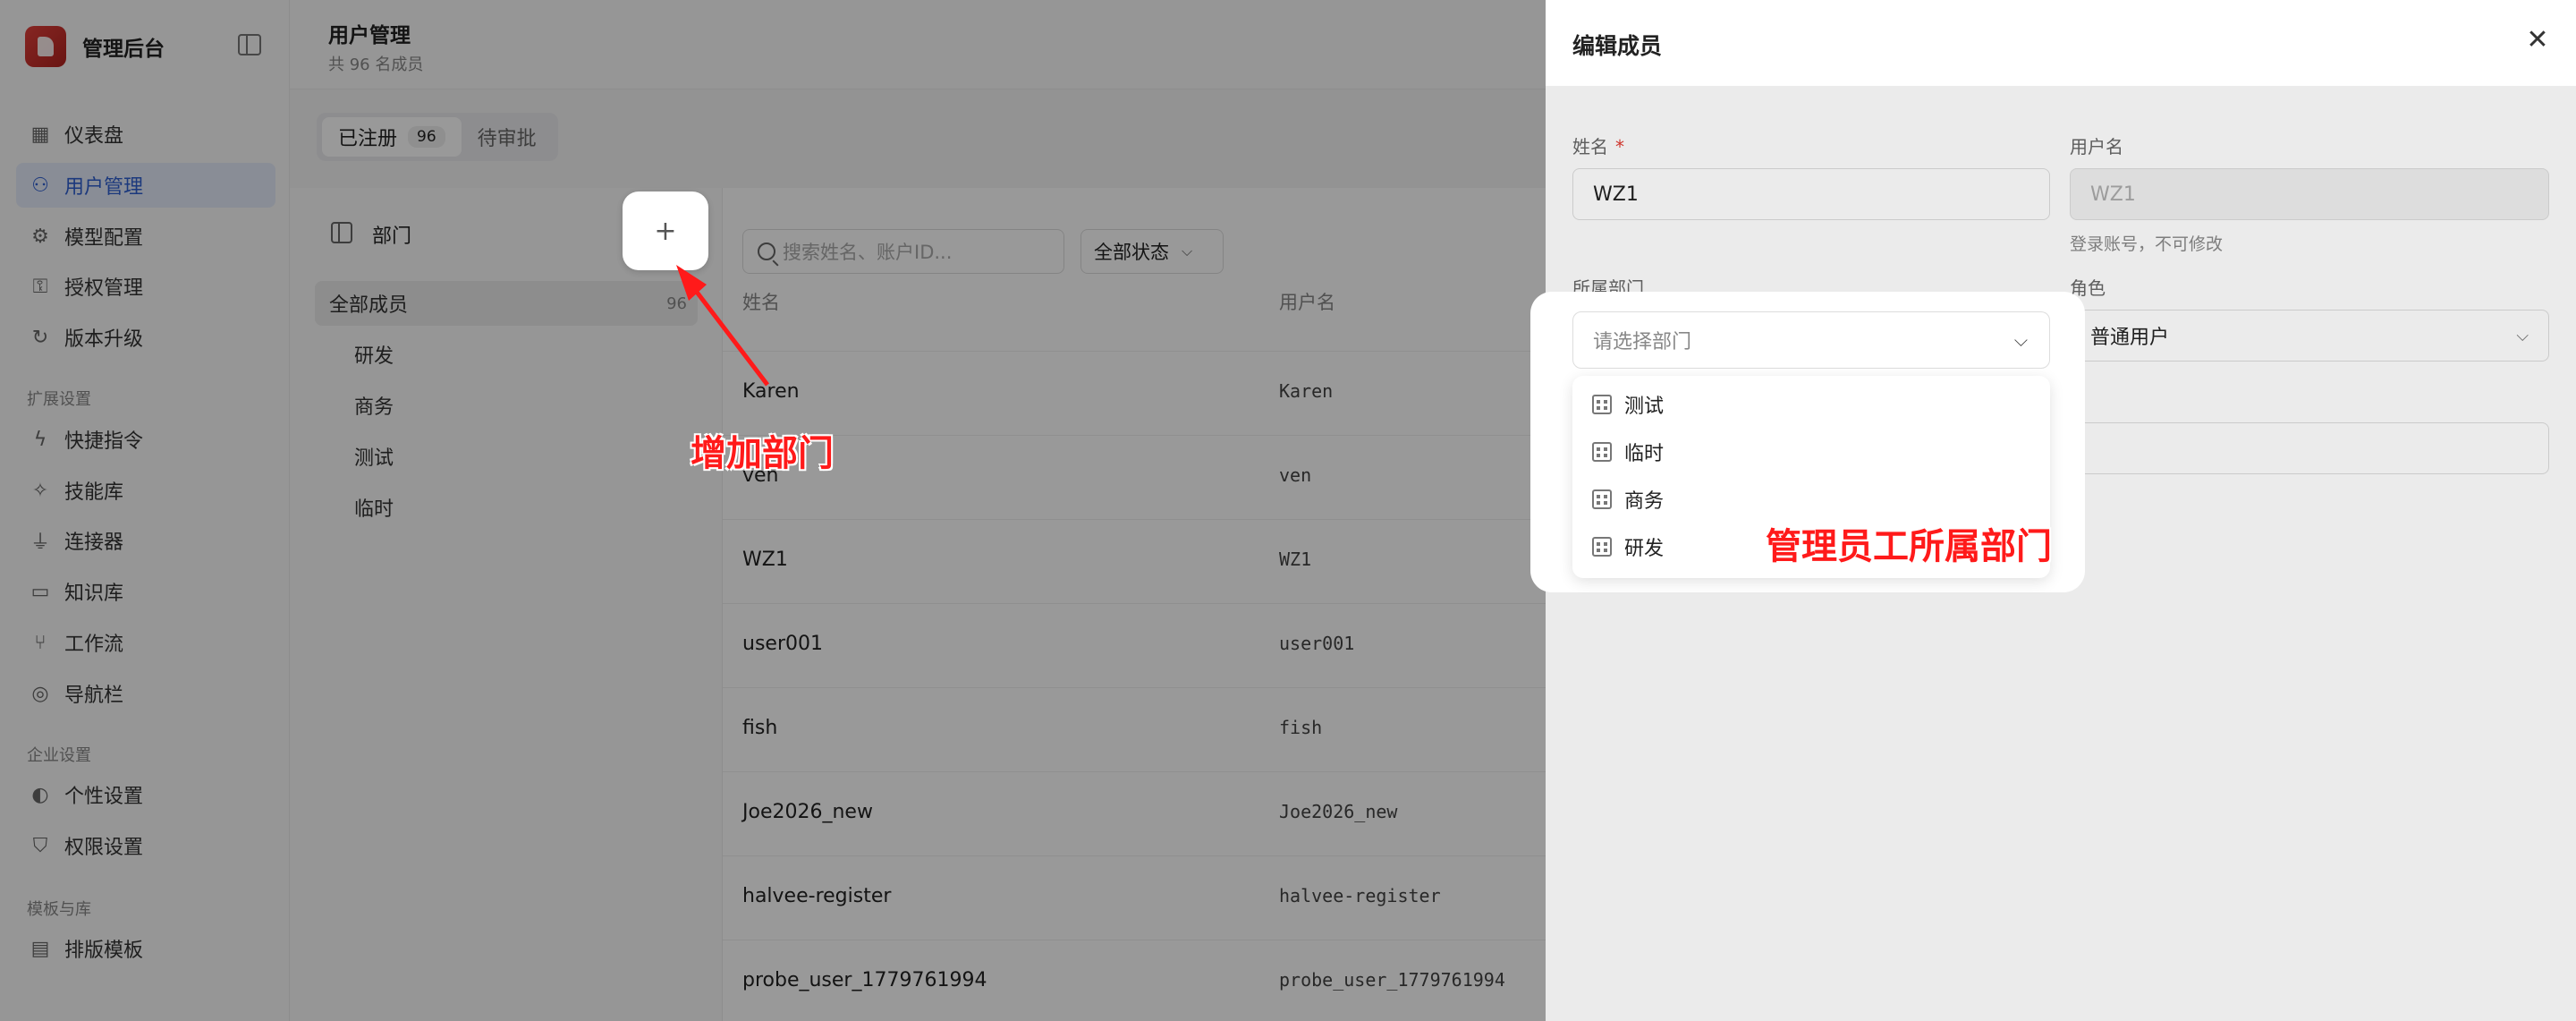  Describe the element at coordinates (2020, 340) in the screenshot. I see `chevron-down-icon: ⌵` at that location.